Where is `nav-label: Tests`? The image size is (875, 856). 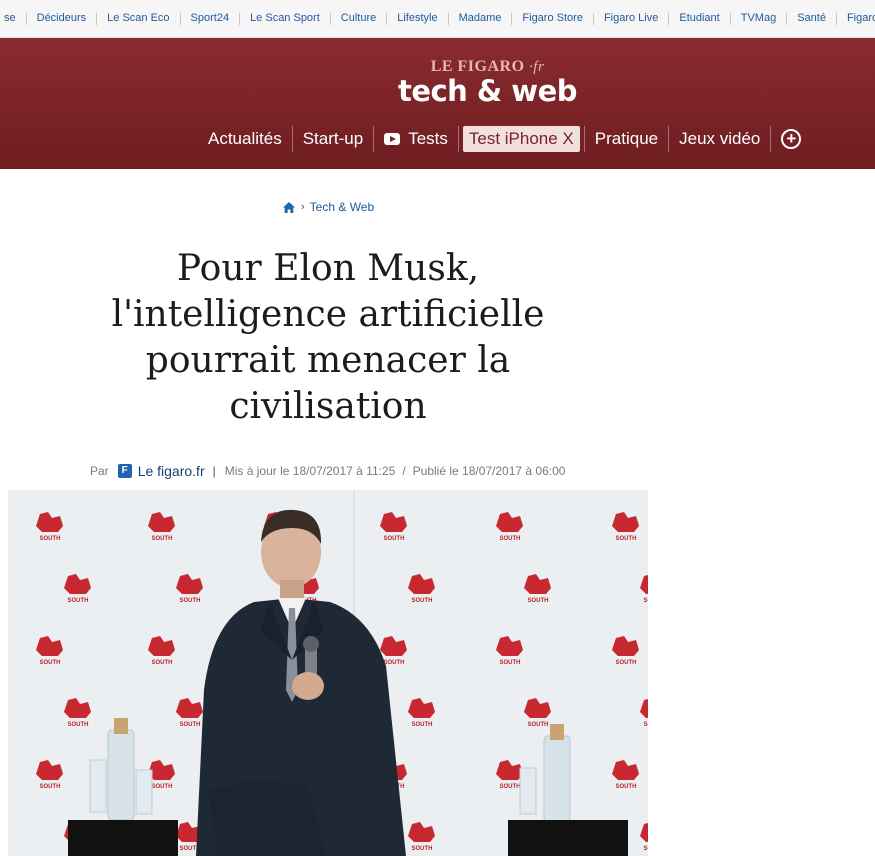
nav-label: Tests is located at coordinates (428, 138).